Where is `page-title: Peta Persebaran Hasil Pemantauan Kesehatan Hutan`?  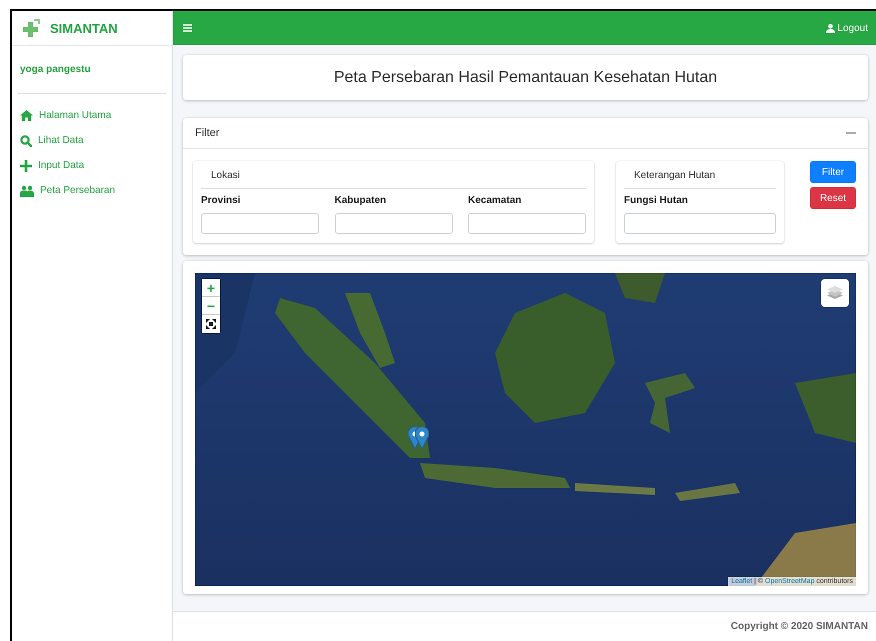 page-title: Peta Persebaran Hasil Pemantauan Kesehatan Hutan is located at coordinates (526, 77).